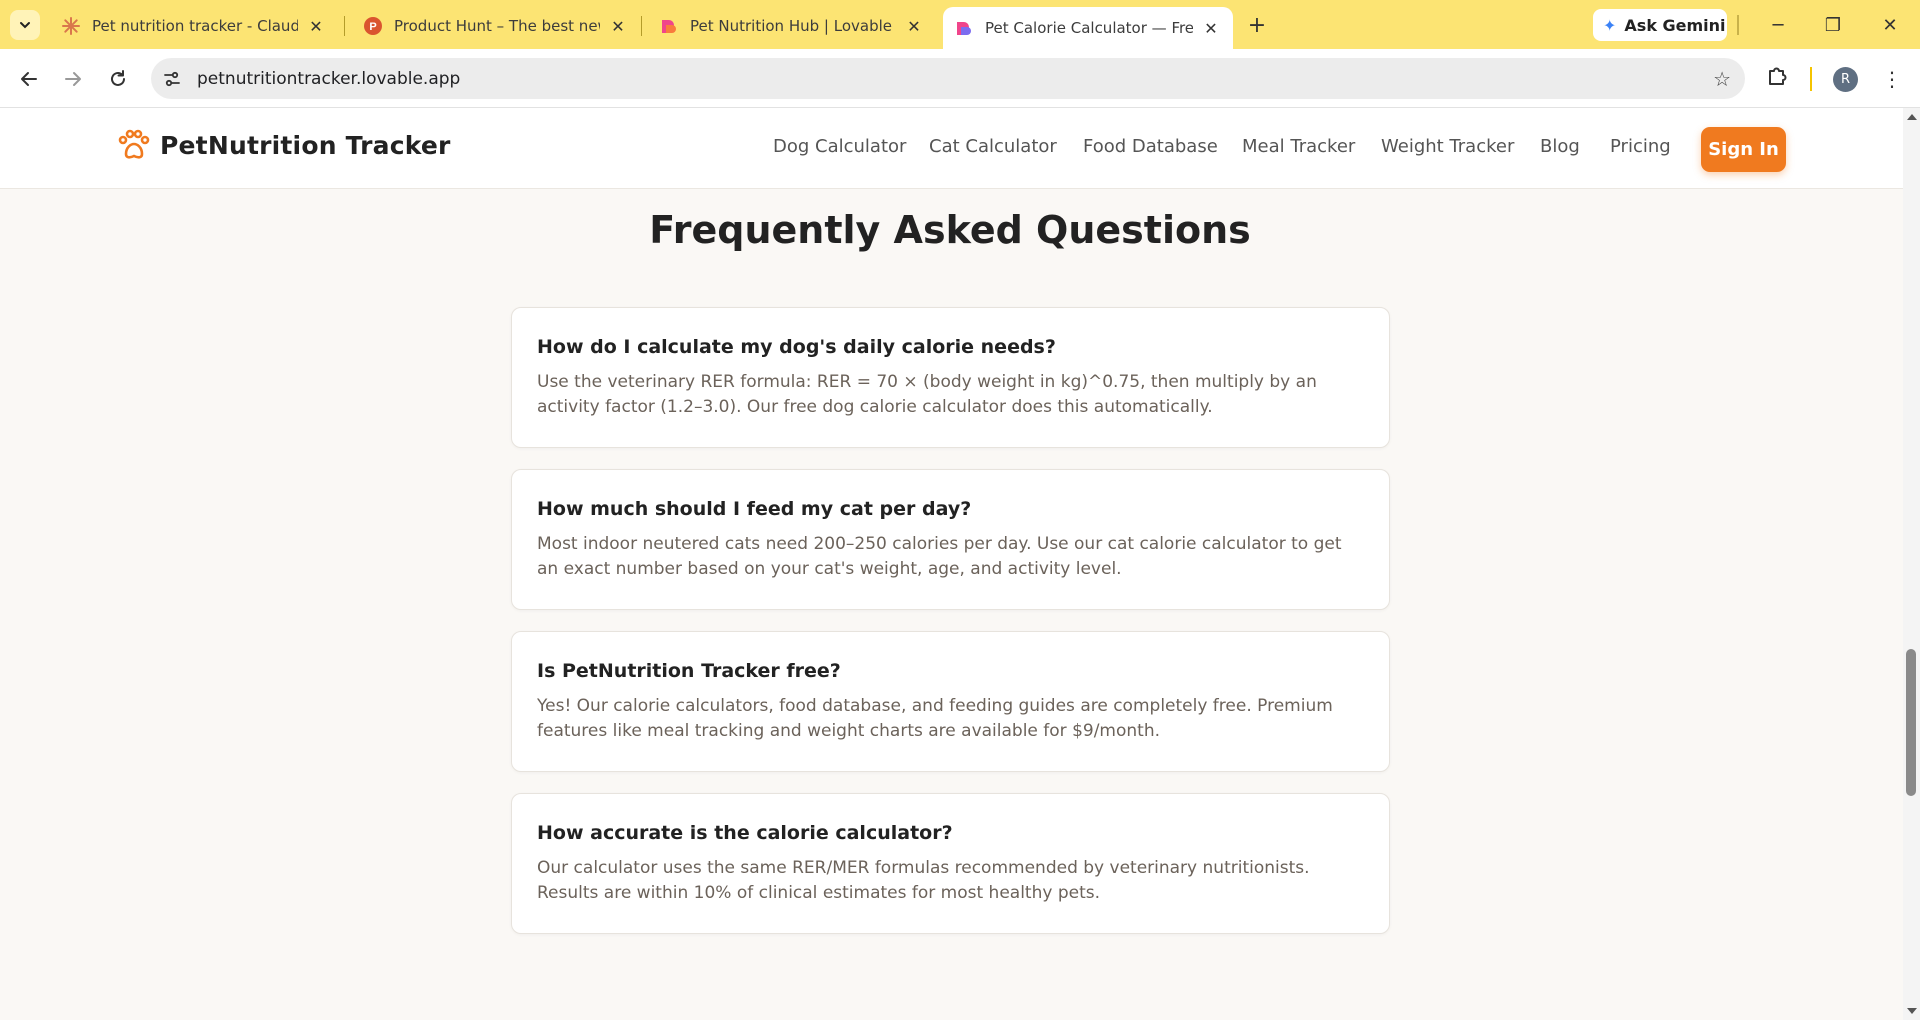 The height and width of the screenshot is (1020, 1920). I want to click on back-button, so click(29, 79).